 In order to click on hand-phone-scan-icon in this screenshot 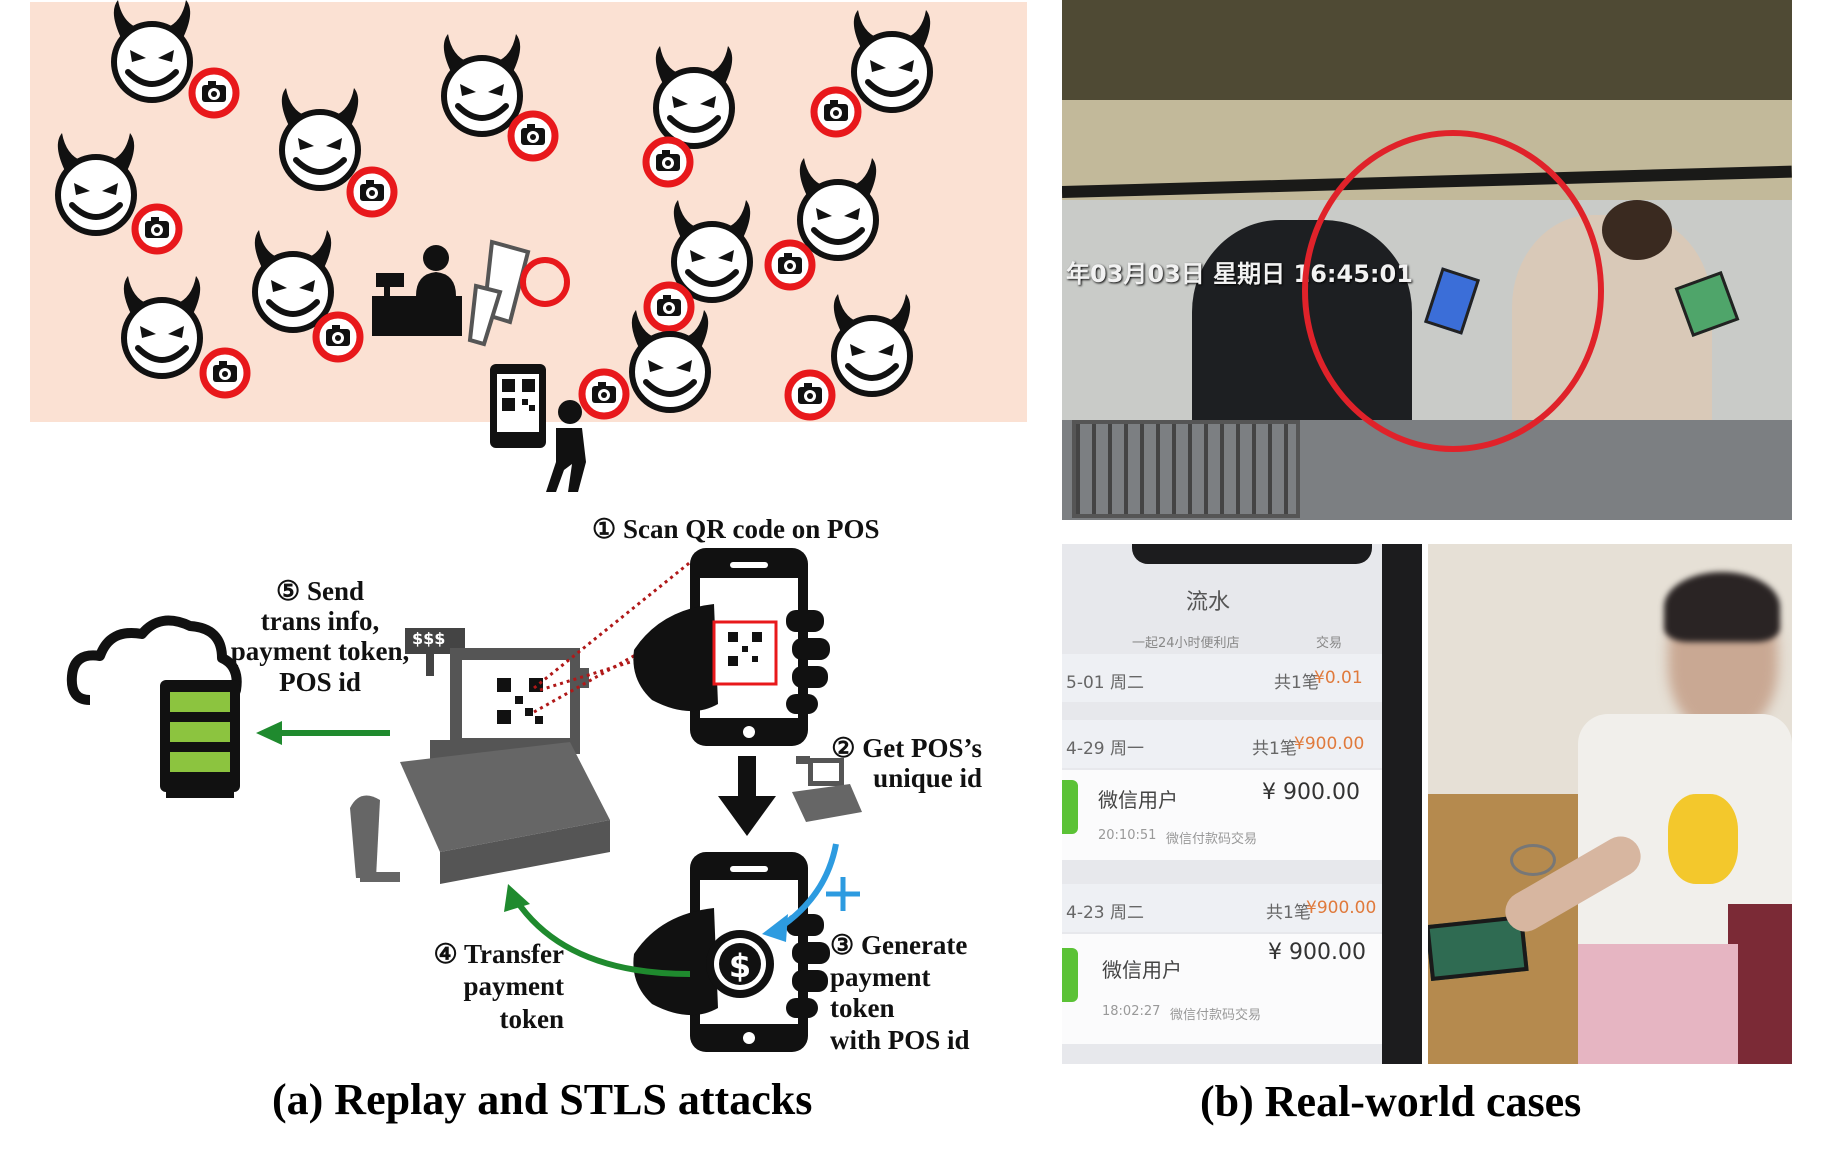, I will do `click(731, 647)`.